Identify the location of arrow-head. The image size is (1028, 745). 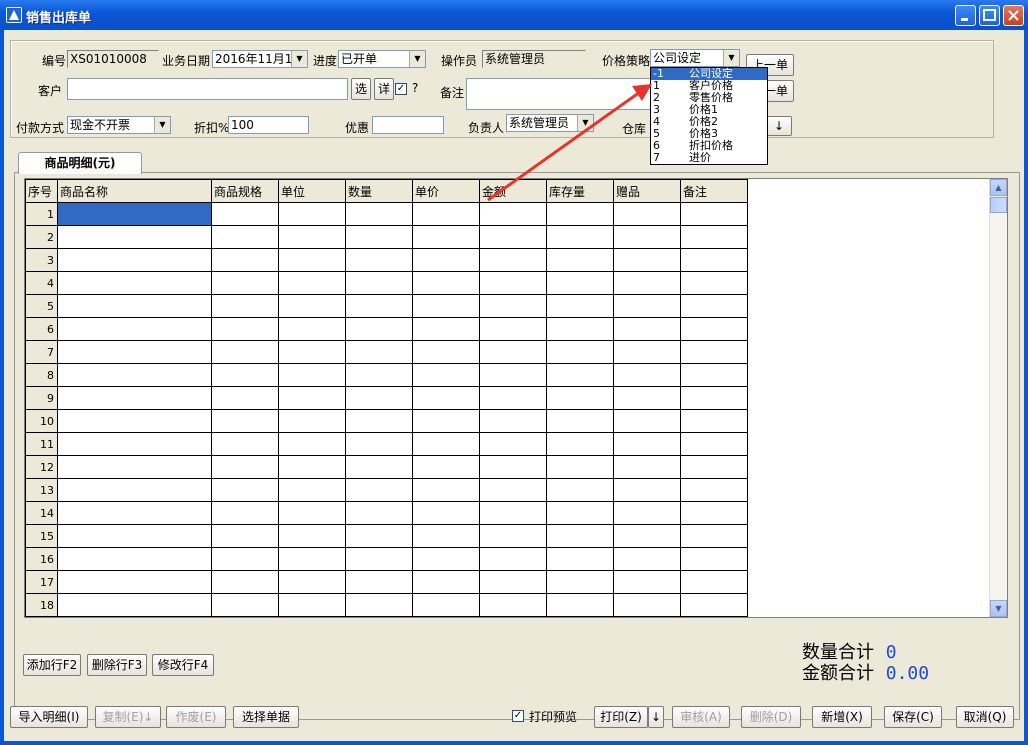
(642, 92).